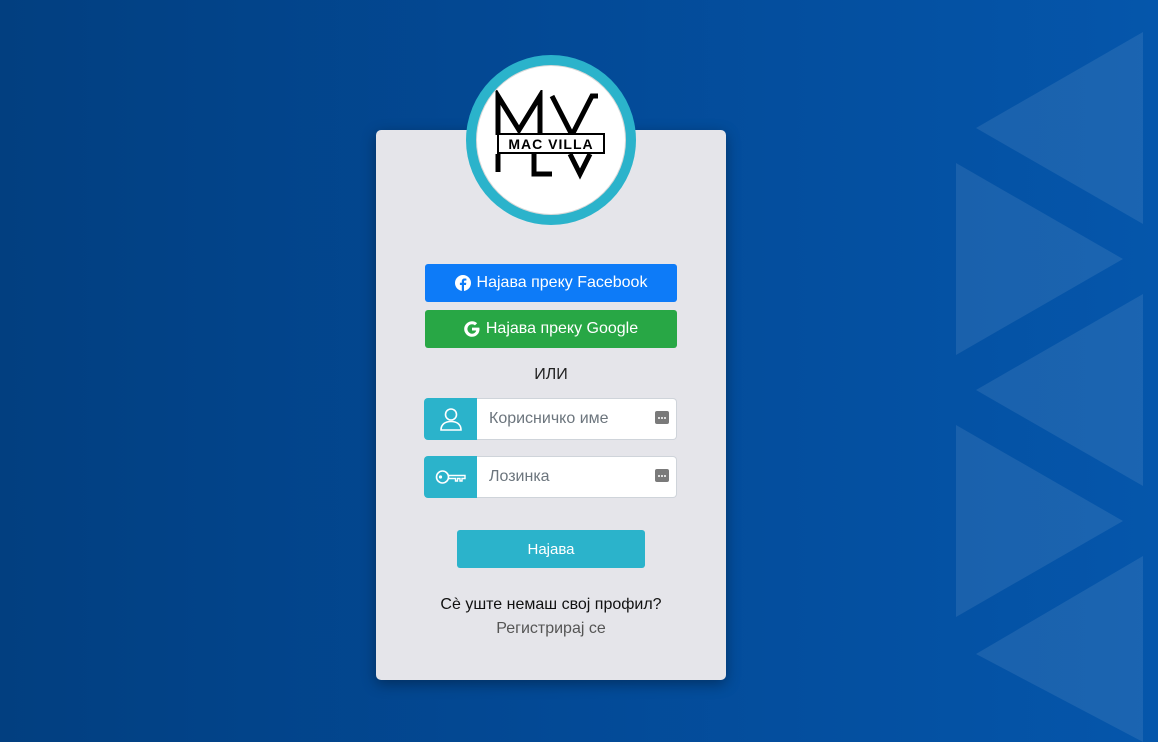 The width and height of the screenshot is (1158, 742). Describe the element at coordinates (562, 282) in the screenshot. I see `facebook-login-label: Најава преку Facebook` at that location.